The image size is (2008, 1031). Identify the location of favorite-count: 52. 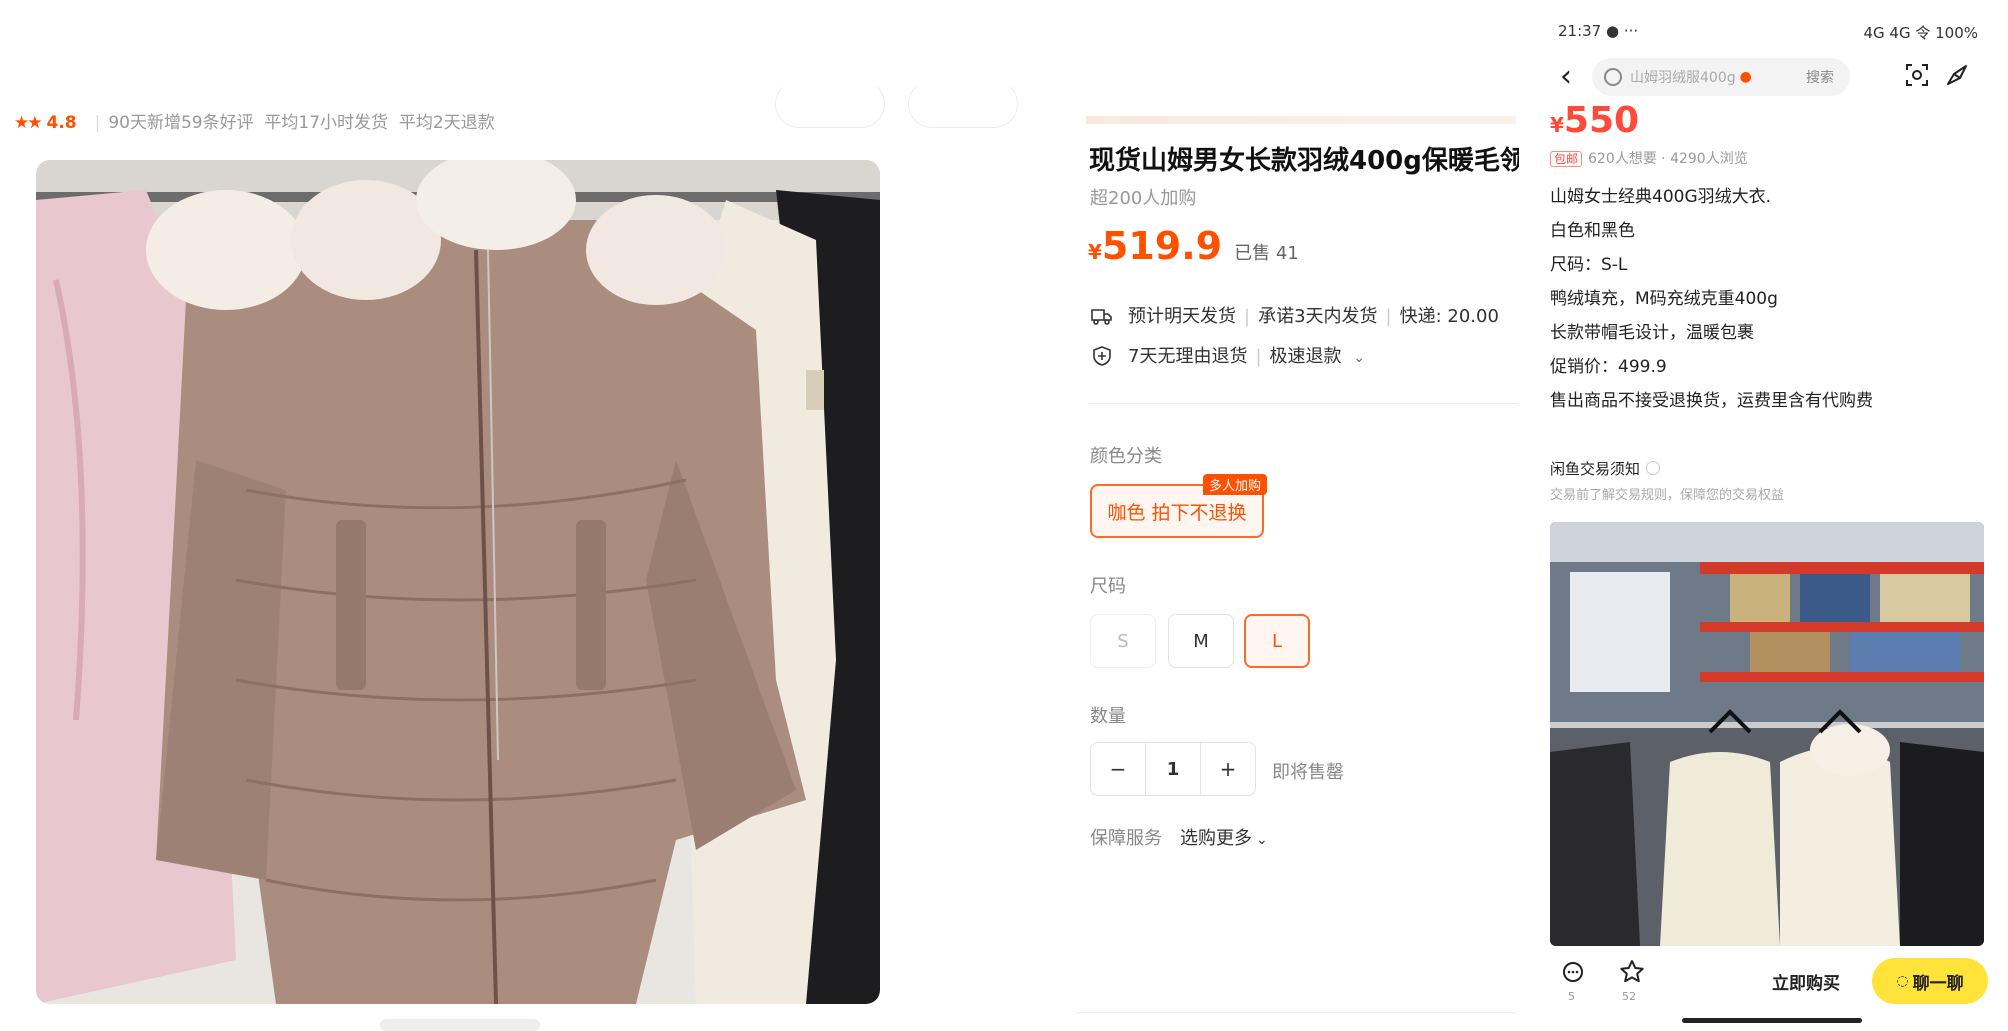
(1629, 996).